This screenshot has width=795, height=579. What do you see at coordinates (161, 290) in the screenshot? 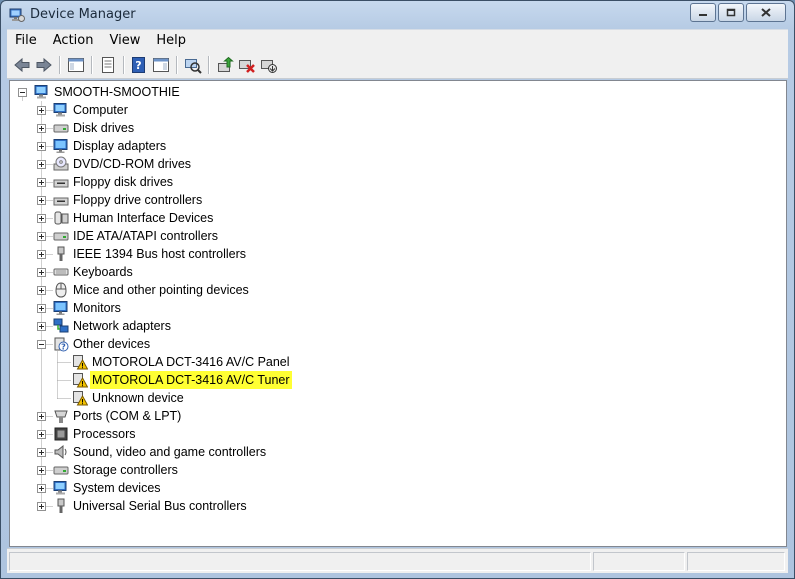
I see `tree-node-label: Mice and other pointing devices` at bounding box center [161, 290].